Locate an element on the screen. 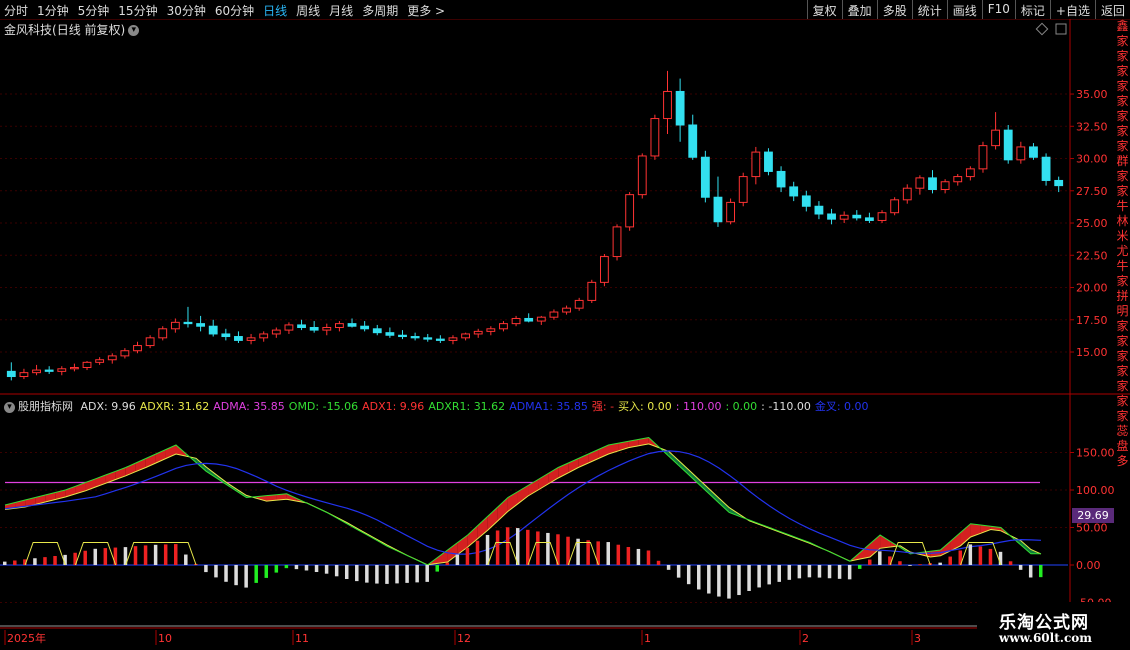 This screenshot has height=650, width=1130. price-tick-label: 22.50 is located at coordinates (1092, 255).